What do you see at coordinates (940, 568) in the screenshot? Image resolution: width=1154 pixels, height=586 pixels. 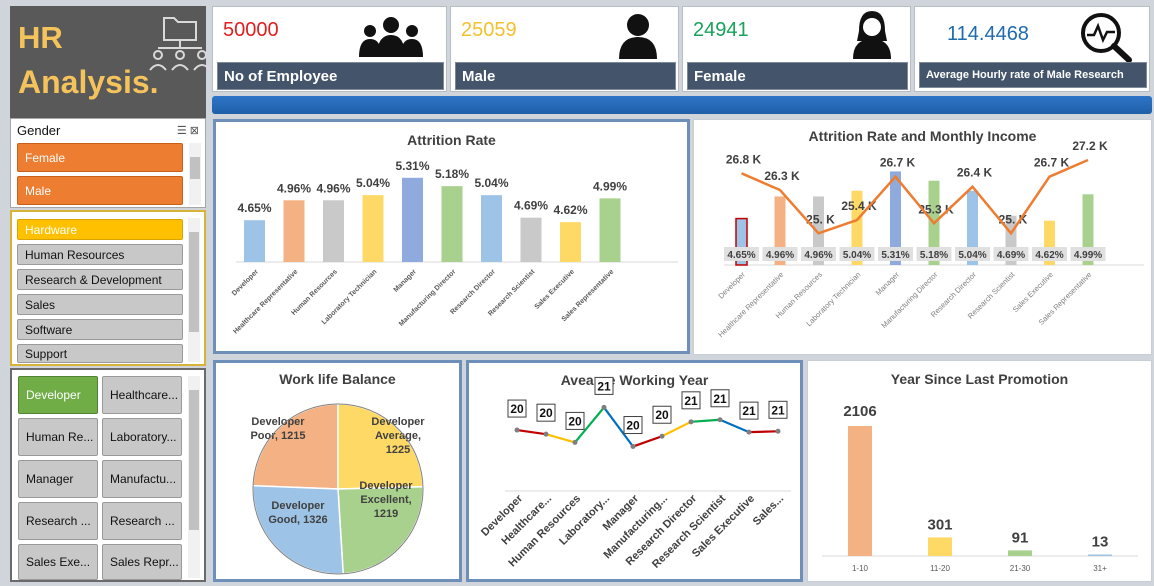 I see `x-tick-label: 11-20` at bounding box center [940, 568].